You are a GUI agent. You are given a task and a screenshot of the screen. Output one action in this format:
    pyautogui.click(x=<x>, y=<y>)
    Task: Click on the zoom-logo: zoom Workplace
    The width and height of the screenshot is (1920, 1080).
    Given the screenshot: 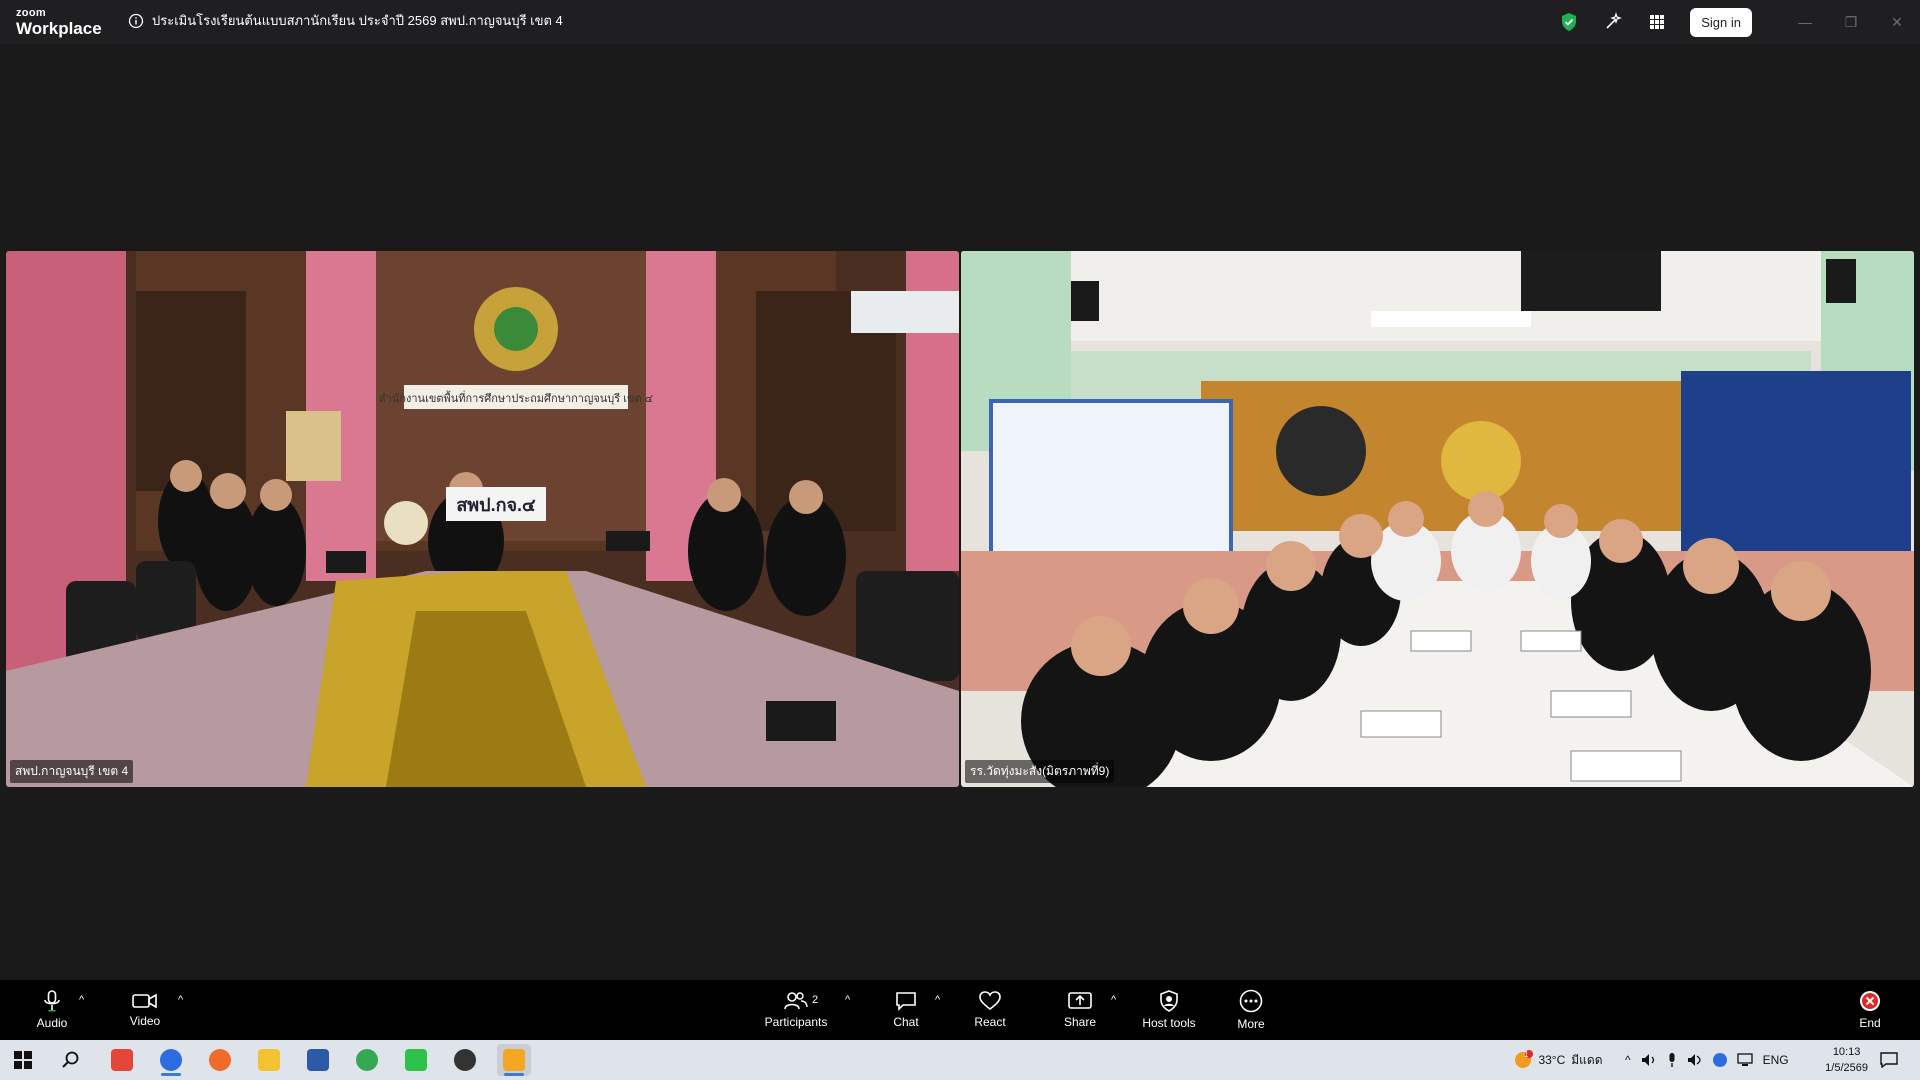 What is the action you would take?
    pyautogui.click(x=59, y=22)
    